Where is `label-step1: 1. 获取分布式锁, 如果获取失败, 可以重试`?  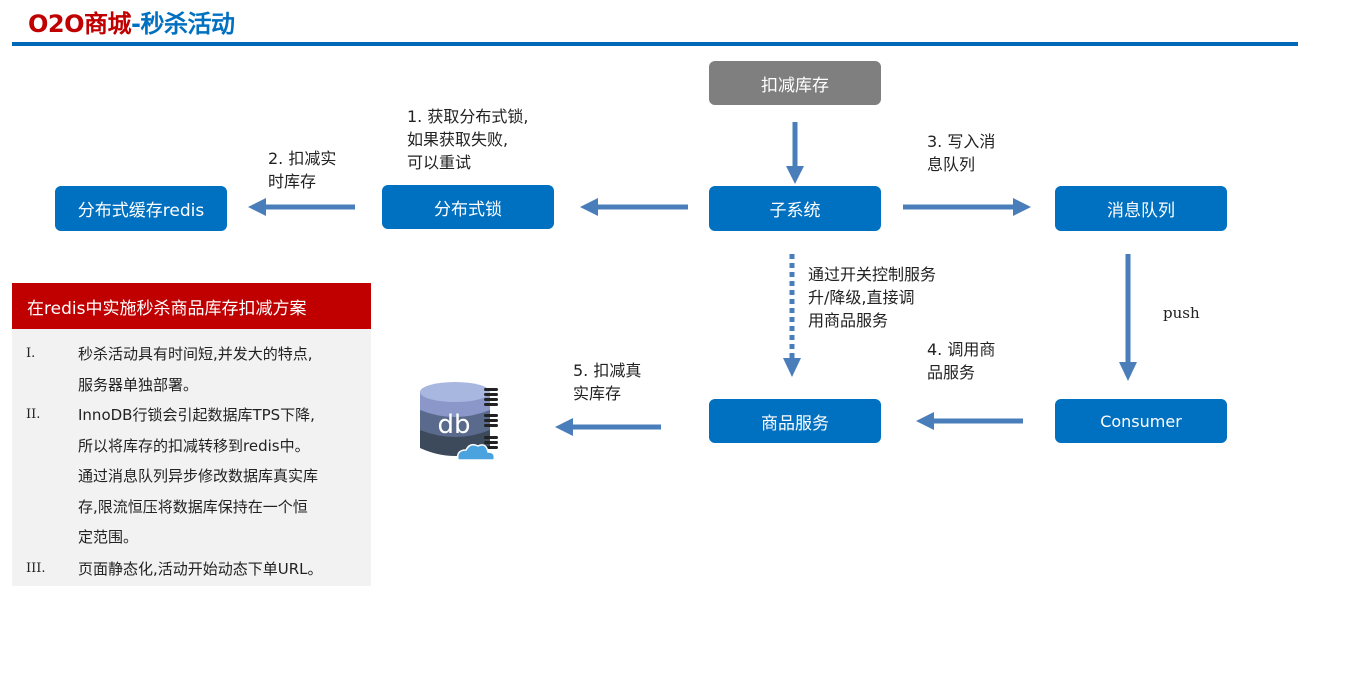
label-step1: 1. 获取分布式锁, 如果获取失败, 可以重试 is located at coordinates (468, 139).